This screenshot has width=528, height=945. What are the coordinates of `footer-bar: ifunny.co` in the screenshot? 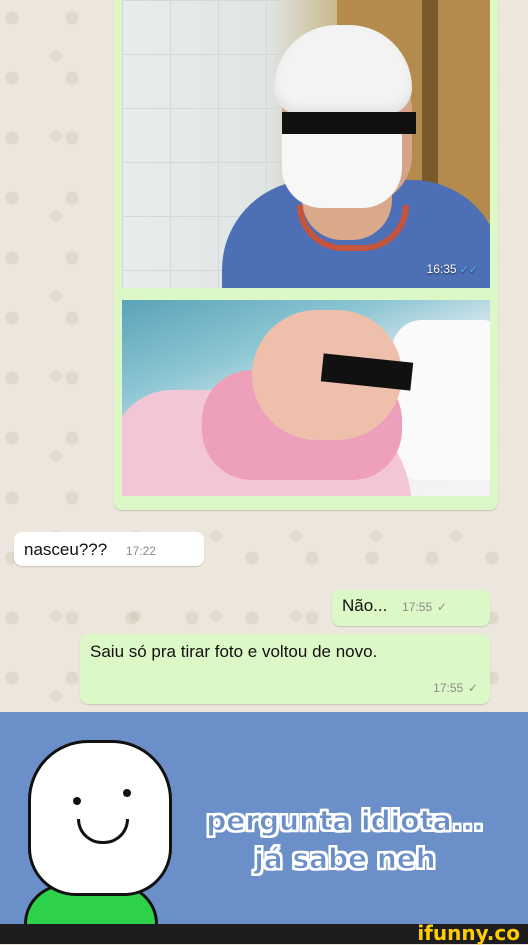 It's located at (264, 933).